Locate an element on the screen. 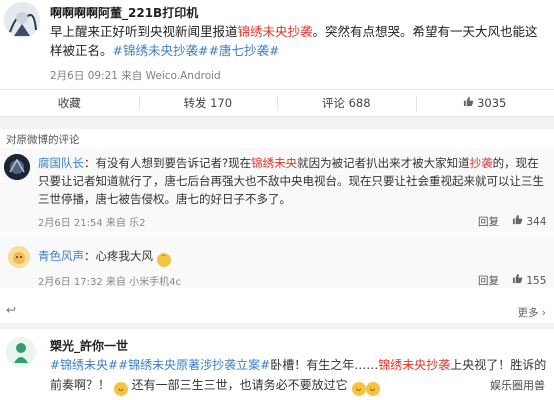 This screenshot has height=400, width=554. post-hashtag-2: #唐七抄袭# is located at coordinates (243, 50).